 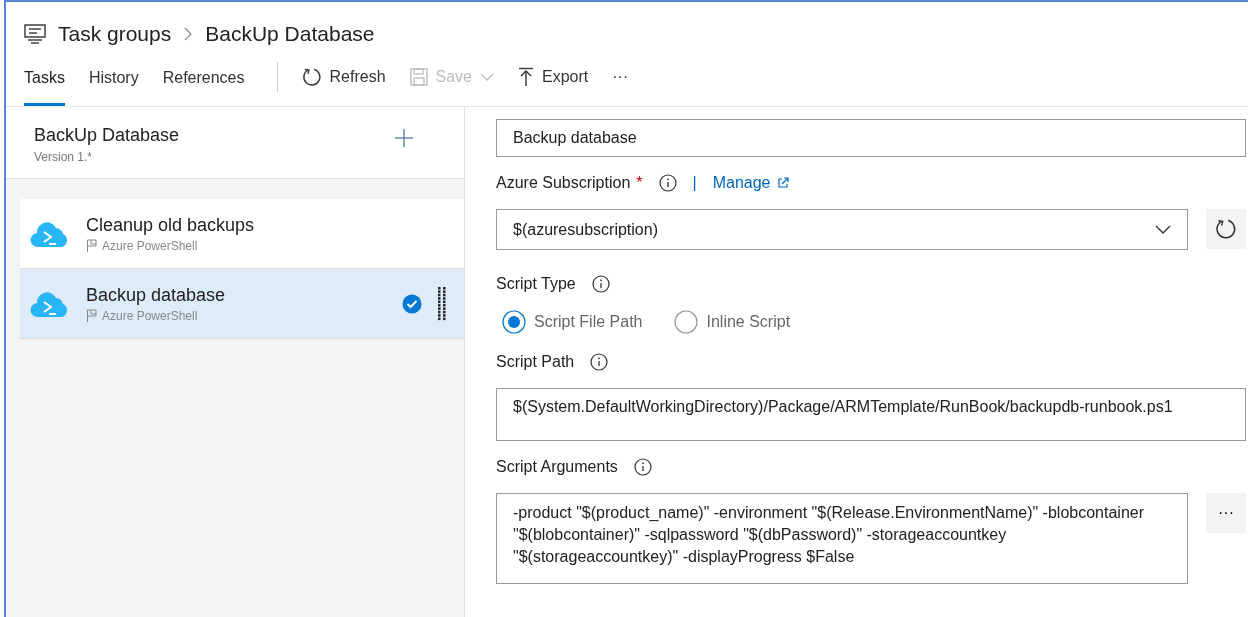 I want to click on refresh-button, so click(x=1226, y=229).